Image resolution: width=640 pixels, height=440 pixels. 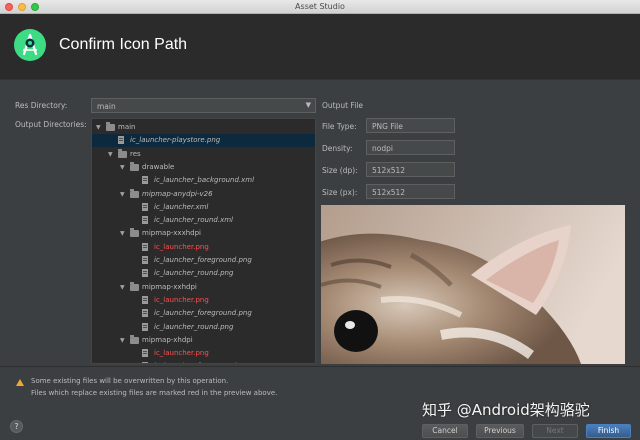 I want to click on android-studio-logo-icon, so click(x=30, y=45).